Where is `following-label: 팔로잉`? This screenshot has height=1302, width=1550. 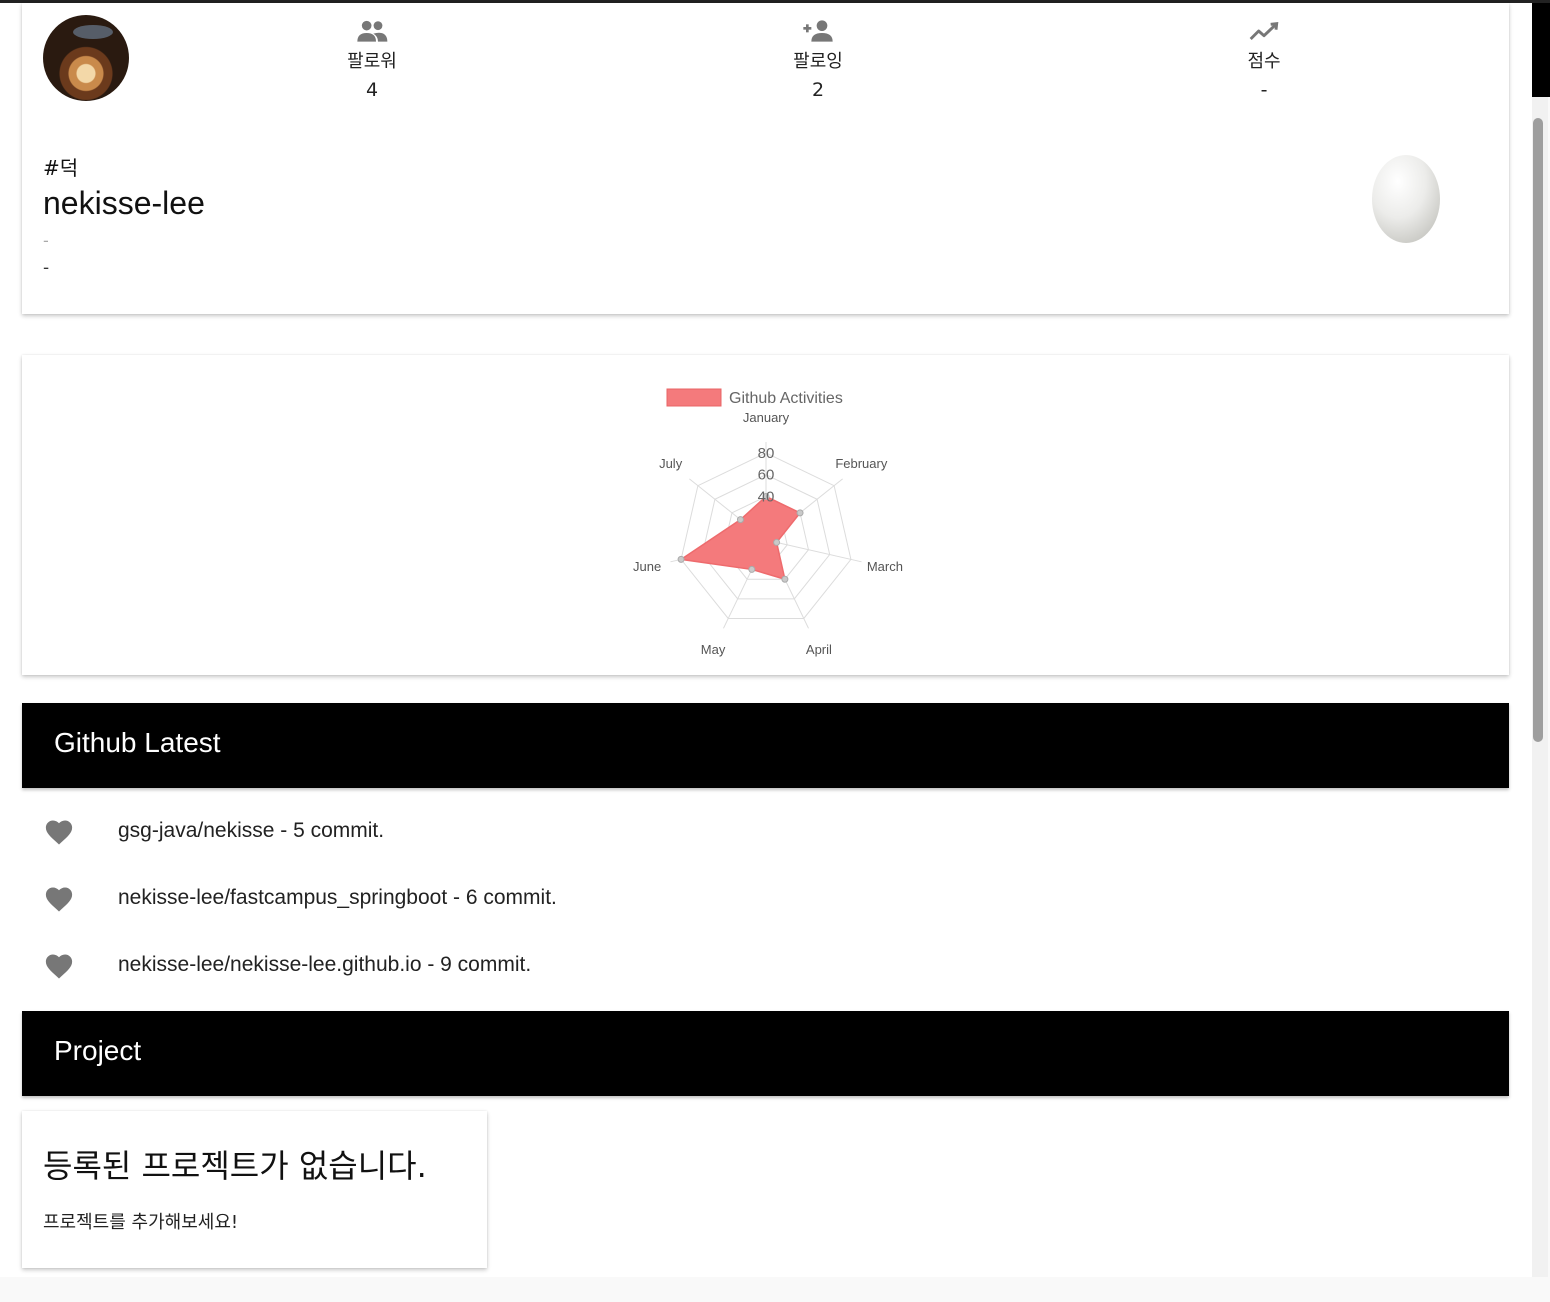
following-label: 팔로잉 is located at coordinates (818, 61).